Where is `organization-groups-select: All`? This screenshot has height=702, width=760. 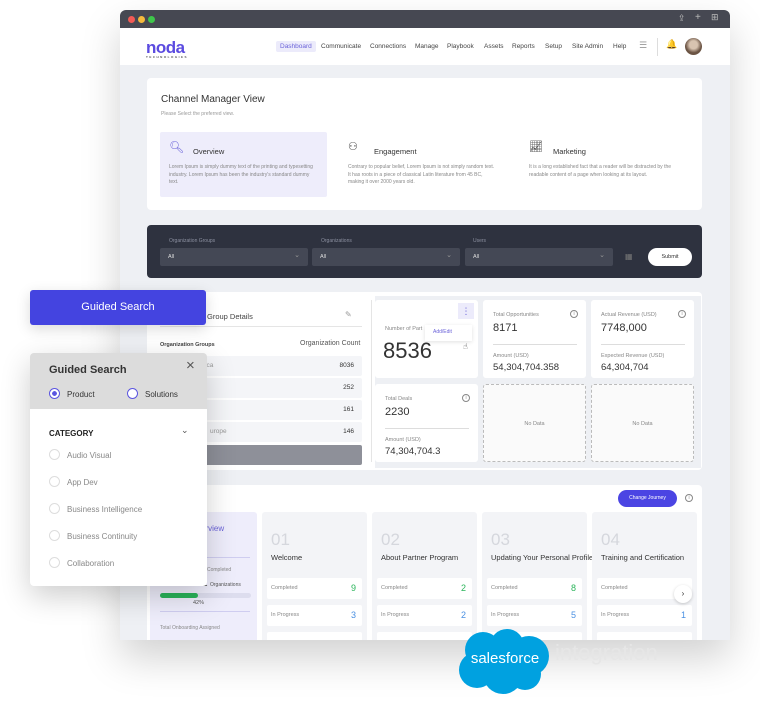
organization-groups-select: All is located at coordinates (234, 257).